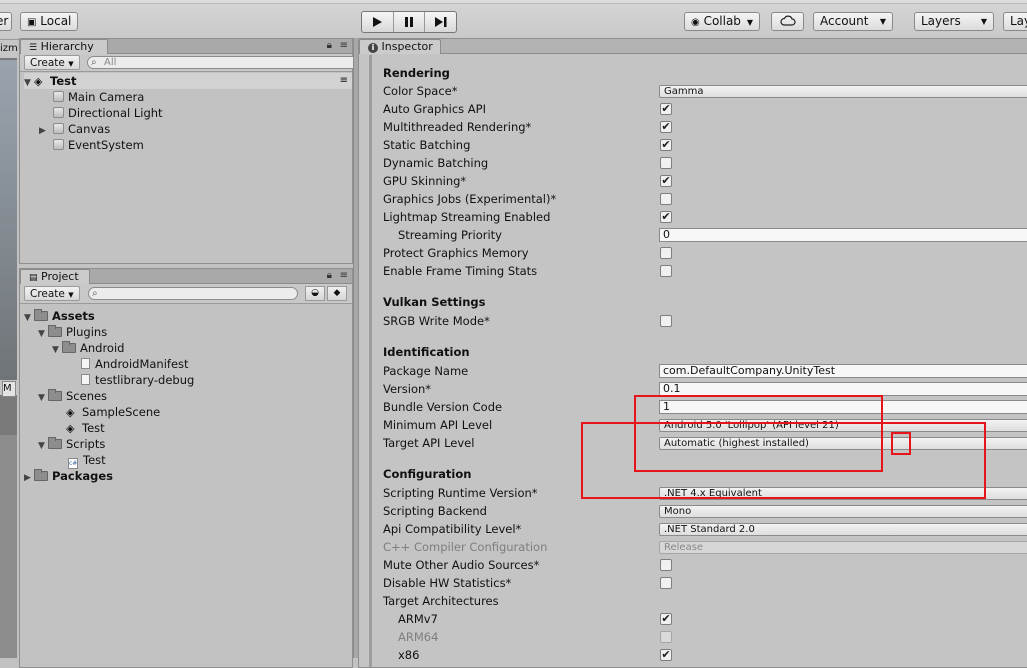  Describe the element at coordinates (843, 389) in the screenshot. I see `version-field: 0.1` at that location.